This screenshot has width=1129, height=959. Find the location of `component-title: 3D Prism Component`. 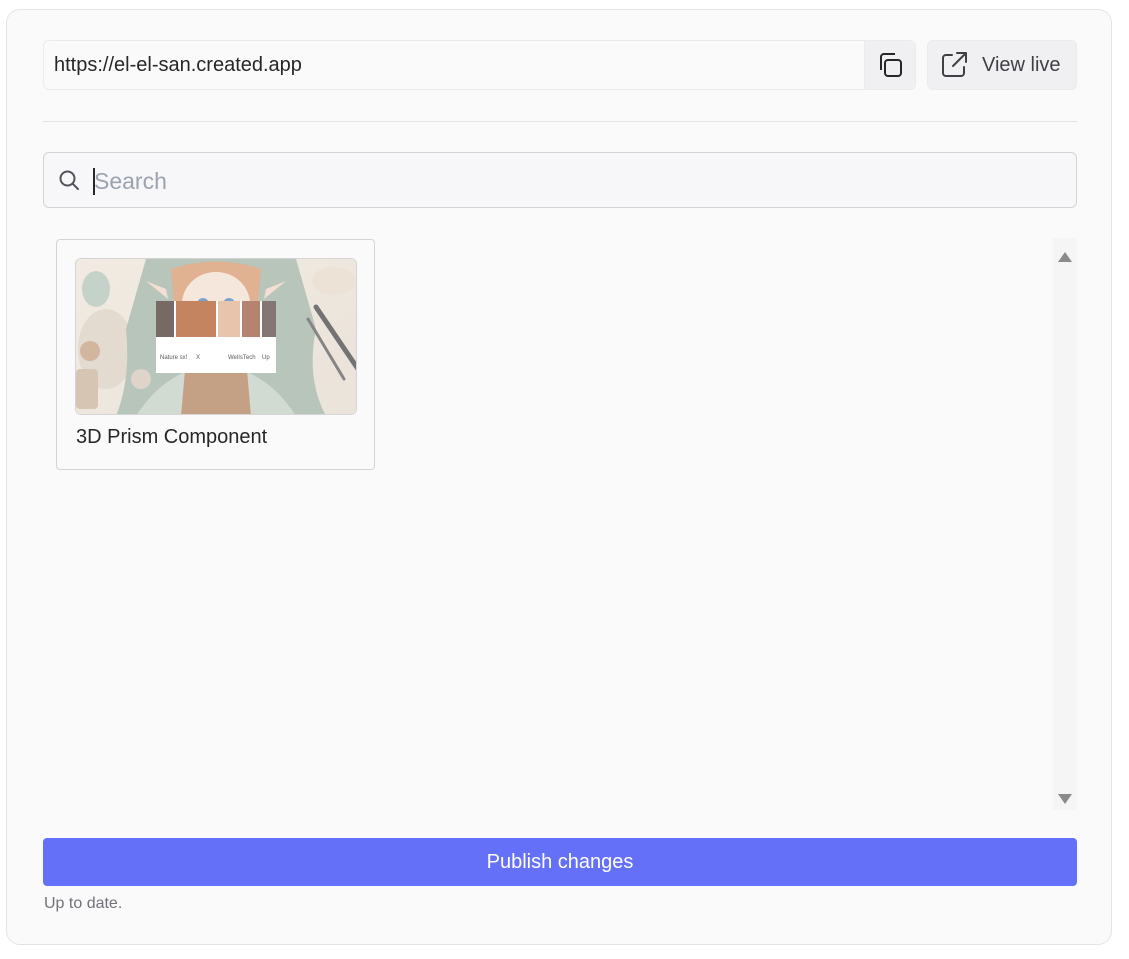

component-title: 3D Prism Component is located at coordinates (172, 437).